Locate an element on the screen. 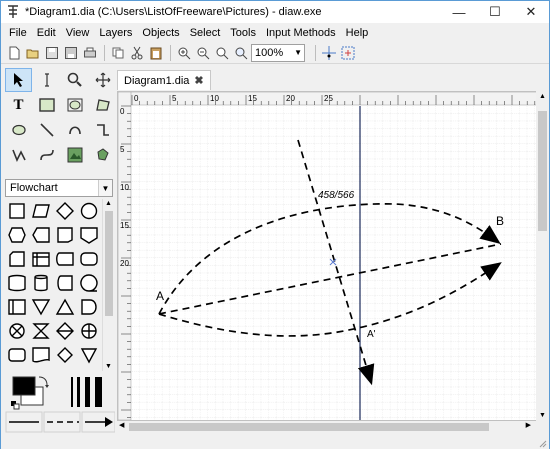 The width and height of the screenshot is (550, 449). zoom-combo: 100% ▼ is located at coordinates (278, 52).